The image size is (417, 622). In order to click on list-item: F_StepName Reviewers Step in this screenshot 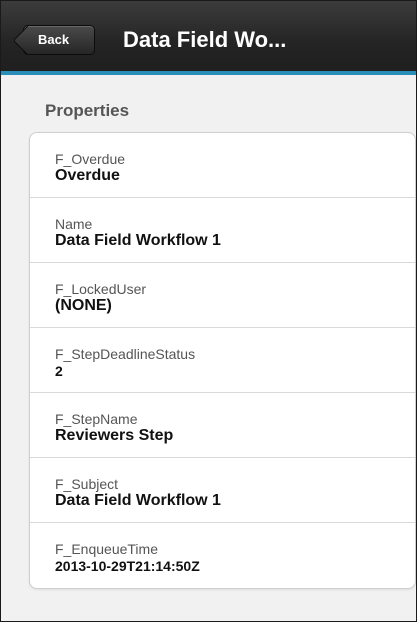, I will do `click(222, 425)`.